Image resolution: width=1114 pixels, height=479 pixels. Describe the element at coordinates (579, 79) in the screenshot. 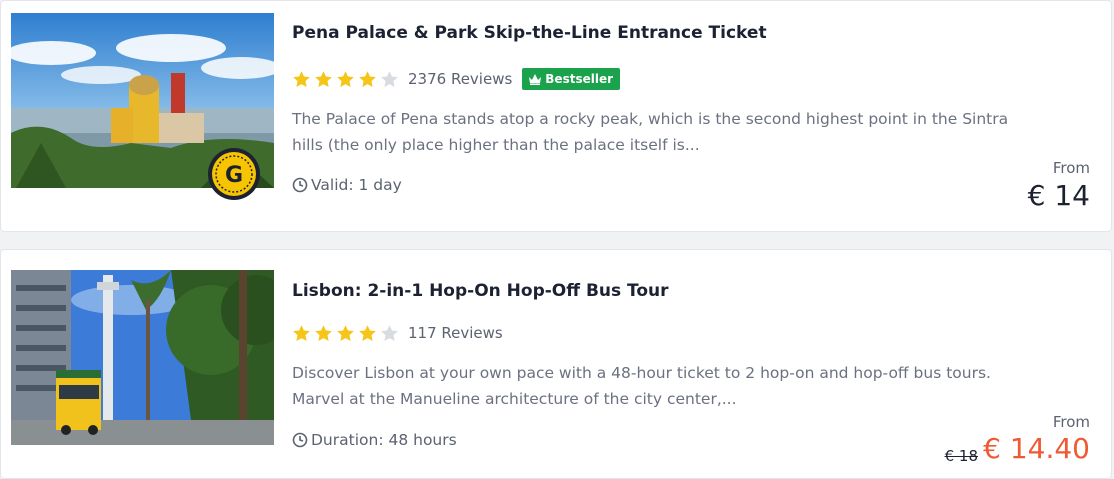

I see `badge-label: Bestseller` at that location.